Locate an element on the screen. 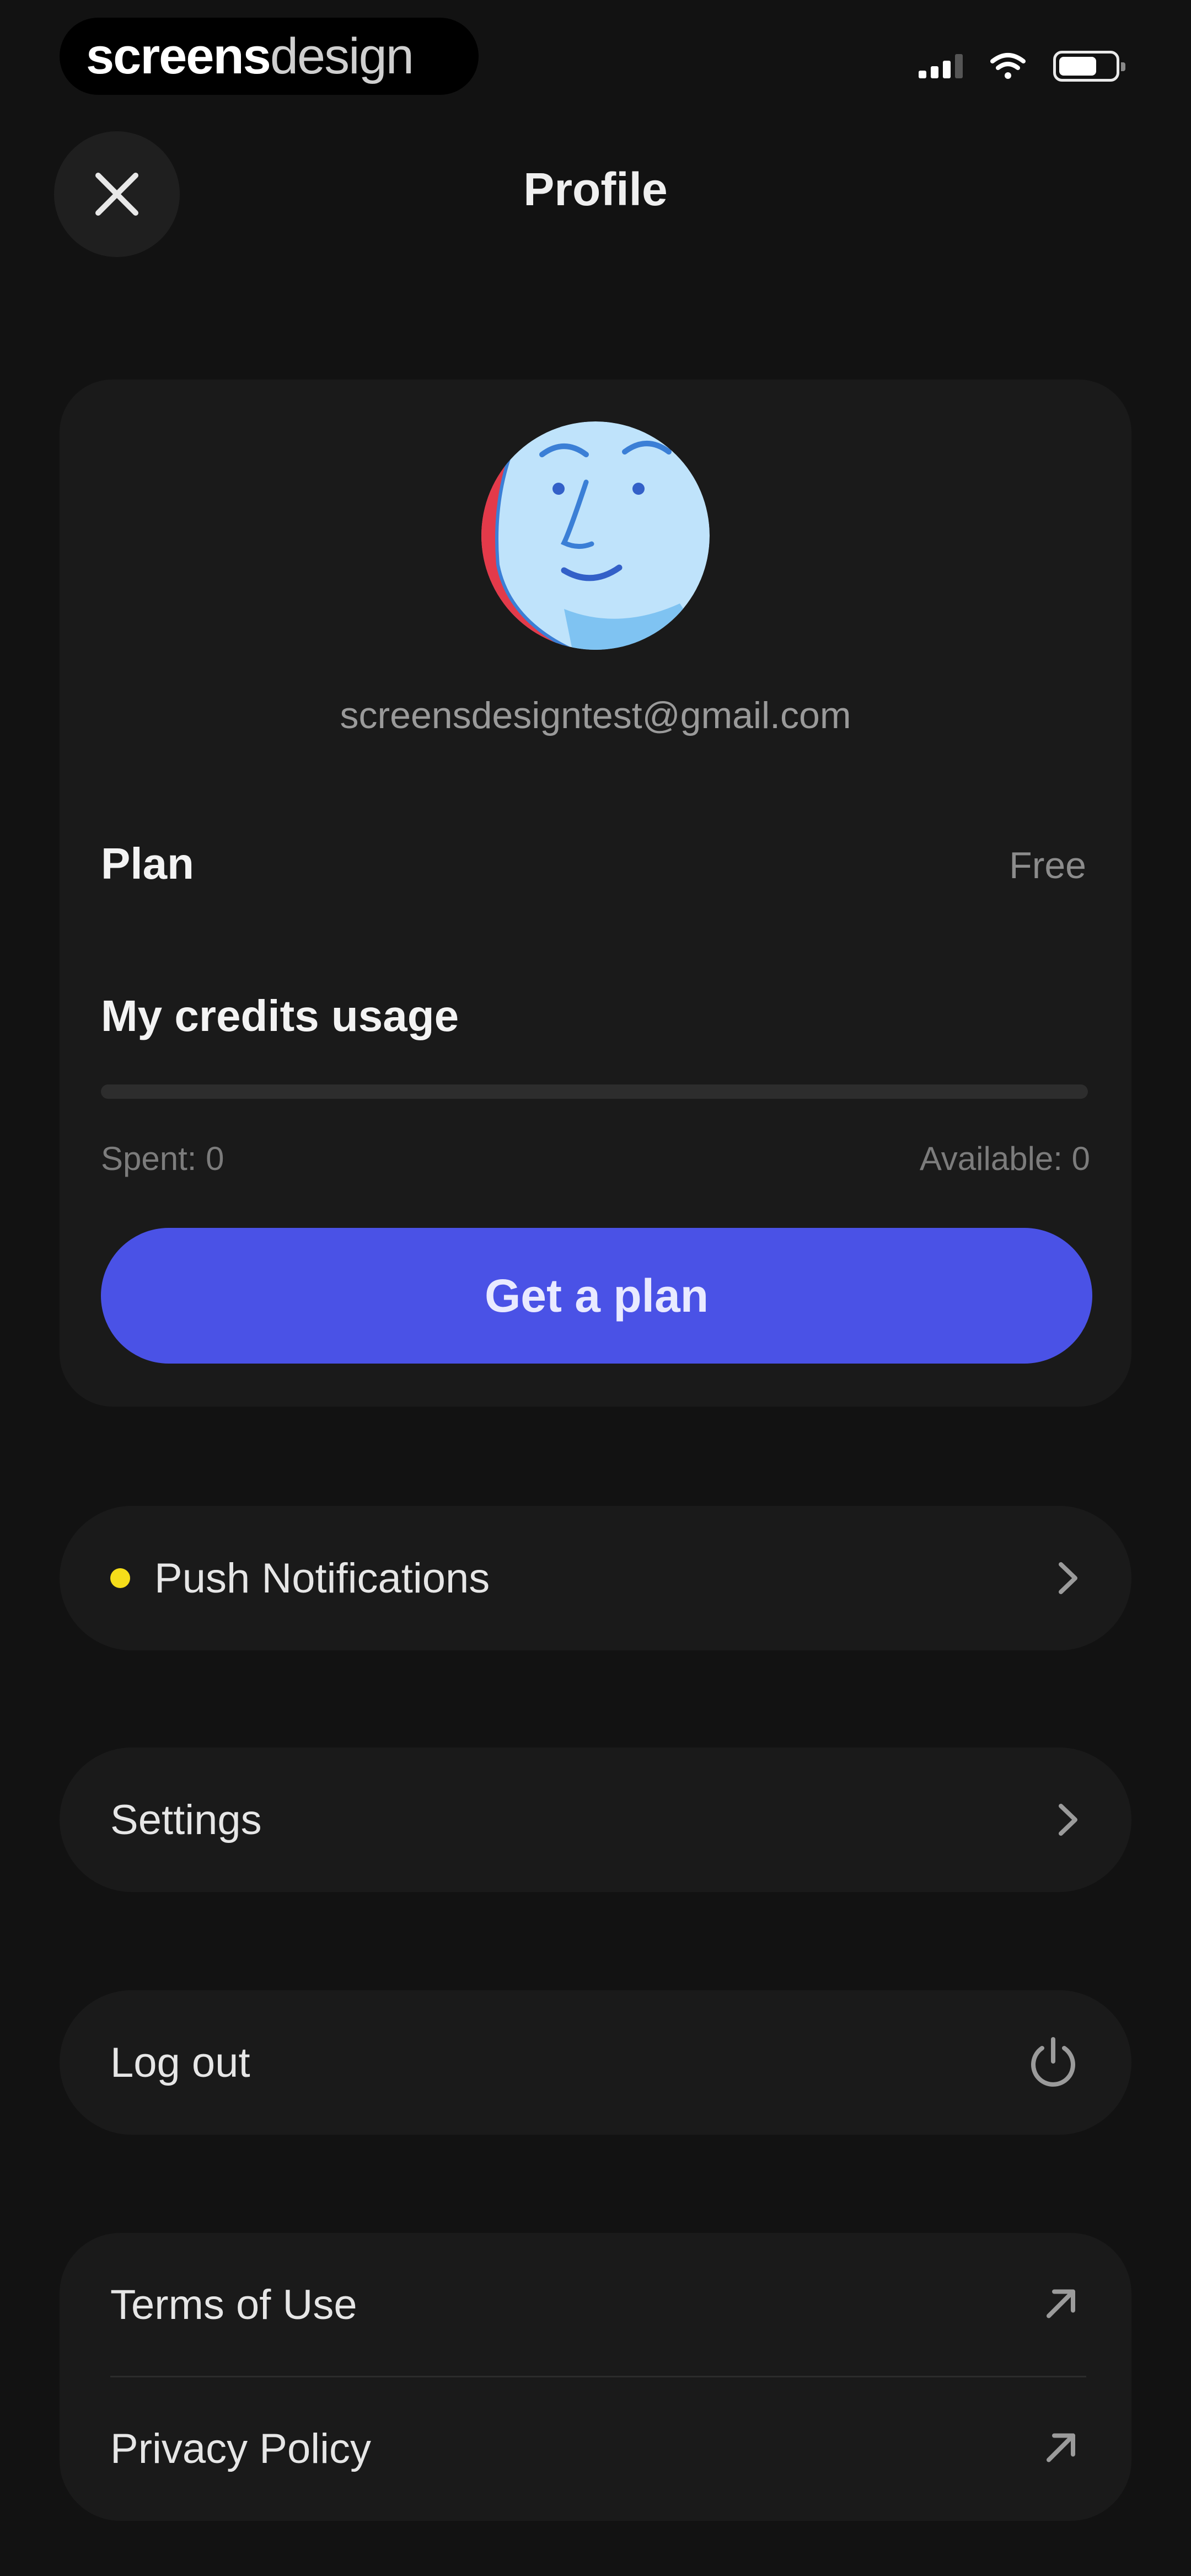  legal-links-card: Terms of Use Privacy Policy is located at coordinates (595, 2377).